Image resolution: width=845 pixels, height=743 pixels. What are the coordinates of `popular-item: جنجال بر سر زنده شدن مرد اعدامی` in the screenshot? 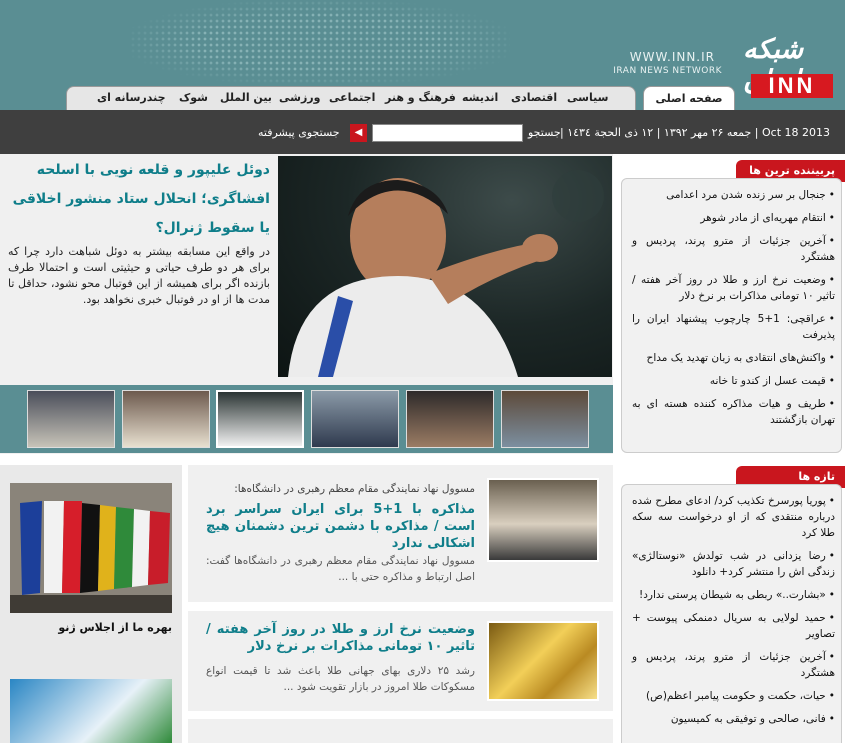 It's located at (733, 195).